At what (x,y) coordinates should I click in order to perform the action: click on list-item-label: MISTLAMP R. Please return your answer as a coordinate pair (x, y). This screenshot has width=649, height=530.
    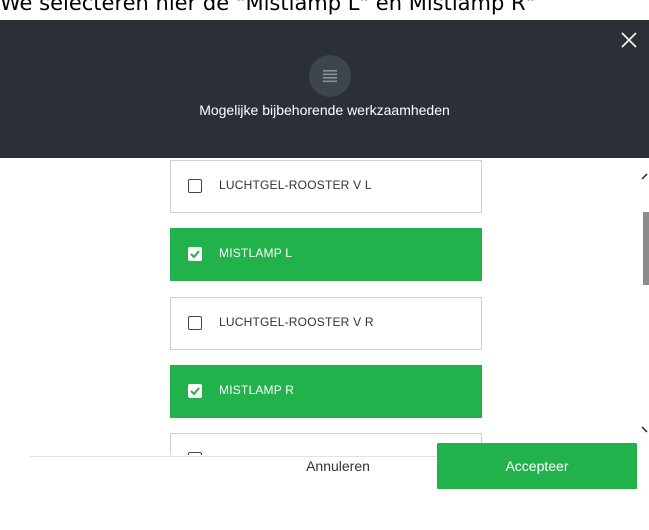
    Looking at the image, I should click on (257, 390).